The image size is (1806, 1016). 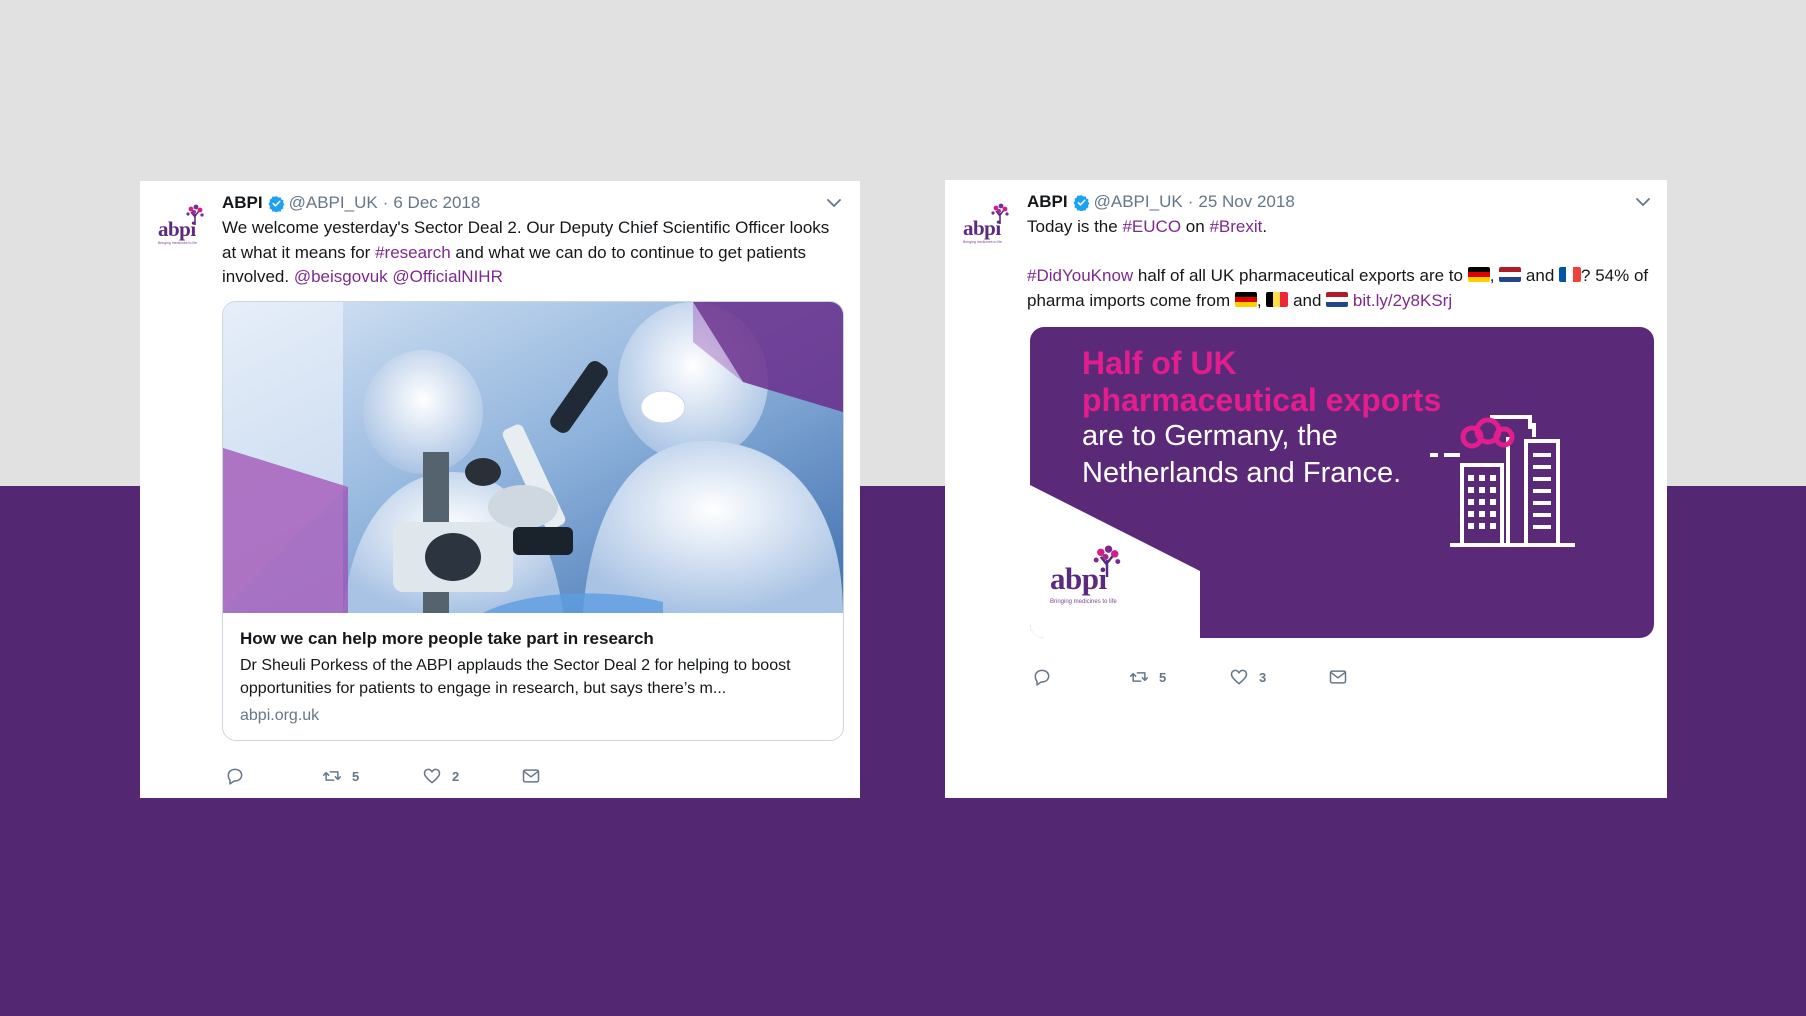 What do you see at coordinates (1277, 299) in the screenshot?
I see `belgium-flag-icon` at bounding box center [1277, 299].